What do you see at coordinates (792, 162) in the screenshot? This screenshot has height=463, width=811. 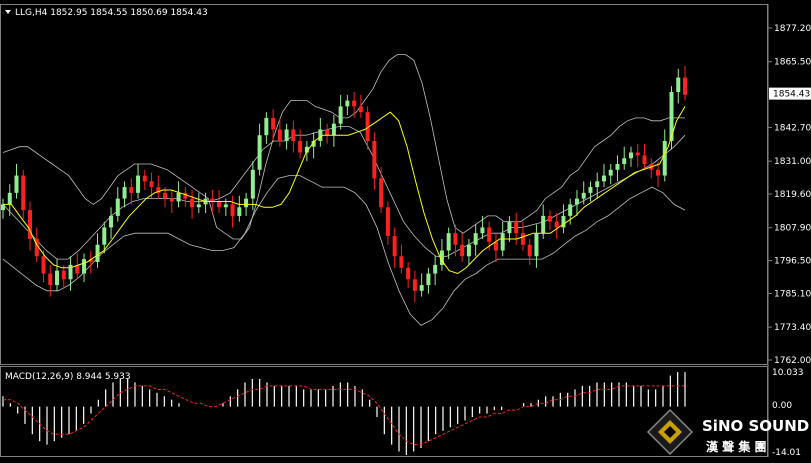 I see `price-tick-label: 1831.00` at bounding box center [792, 162].